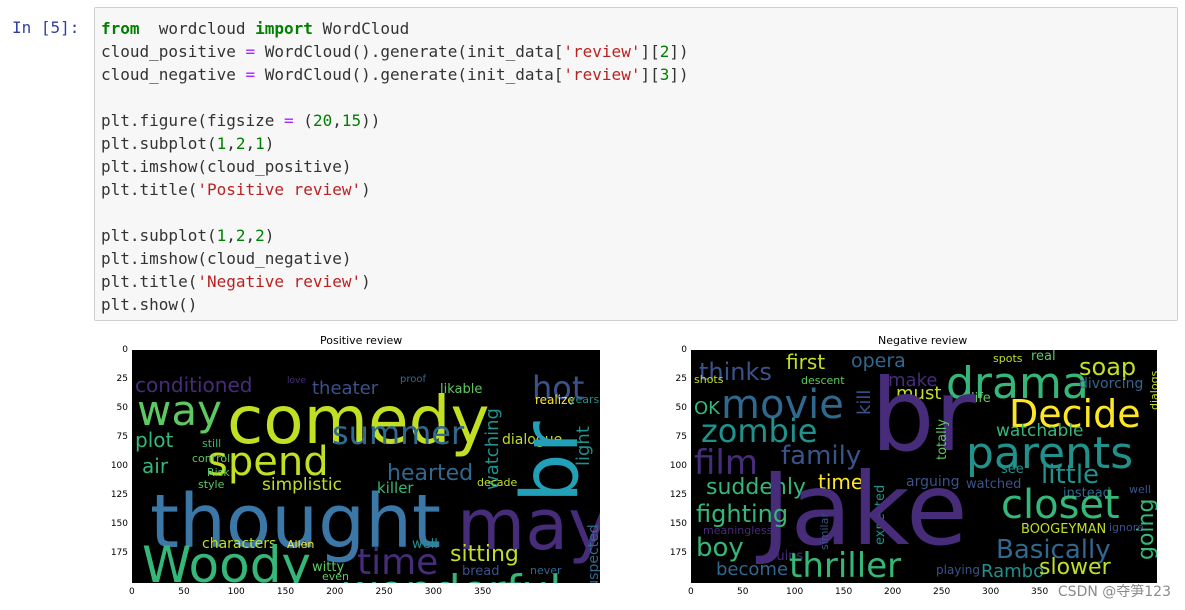 The image size is (1185, 610). What do you see at coordinates (371, 120) in the screenshot?
I see `code-token: ))` at bounding box center [371, 120].